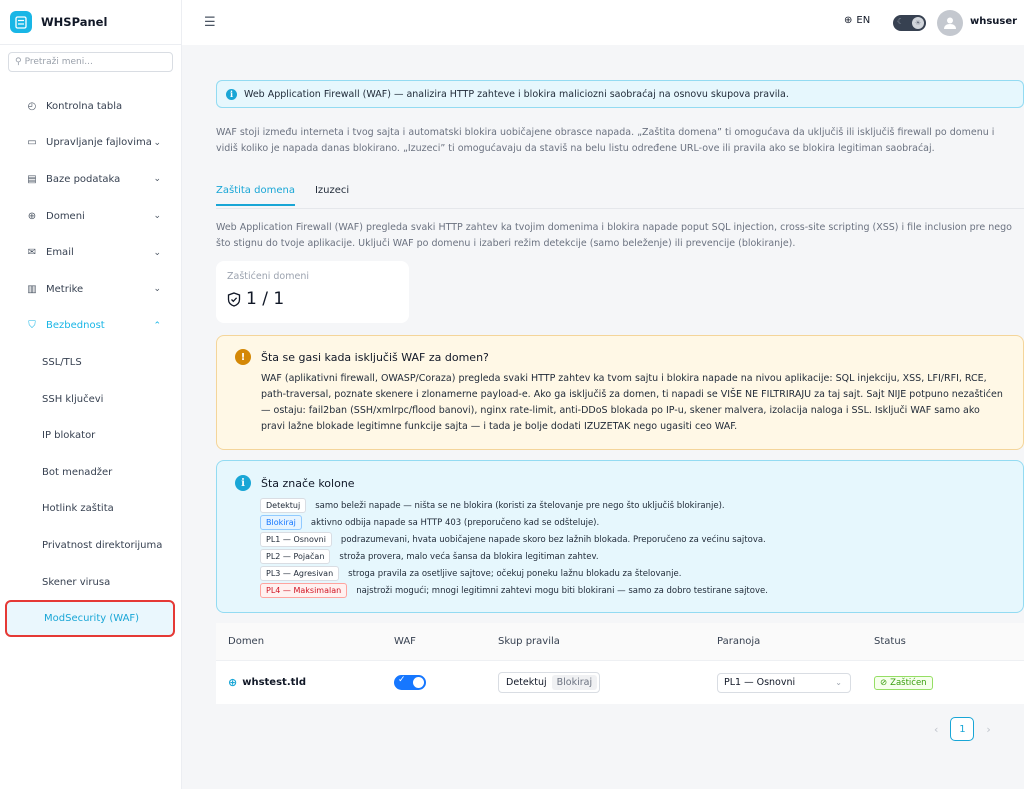 Image resolution: width=1024 pixels, height=789 pixels. What do you see at coordinates (304, 590) in the screenshot?
I see `tag-pl4: PL4 — Maksimalan` at bounding box center [304, 590].